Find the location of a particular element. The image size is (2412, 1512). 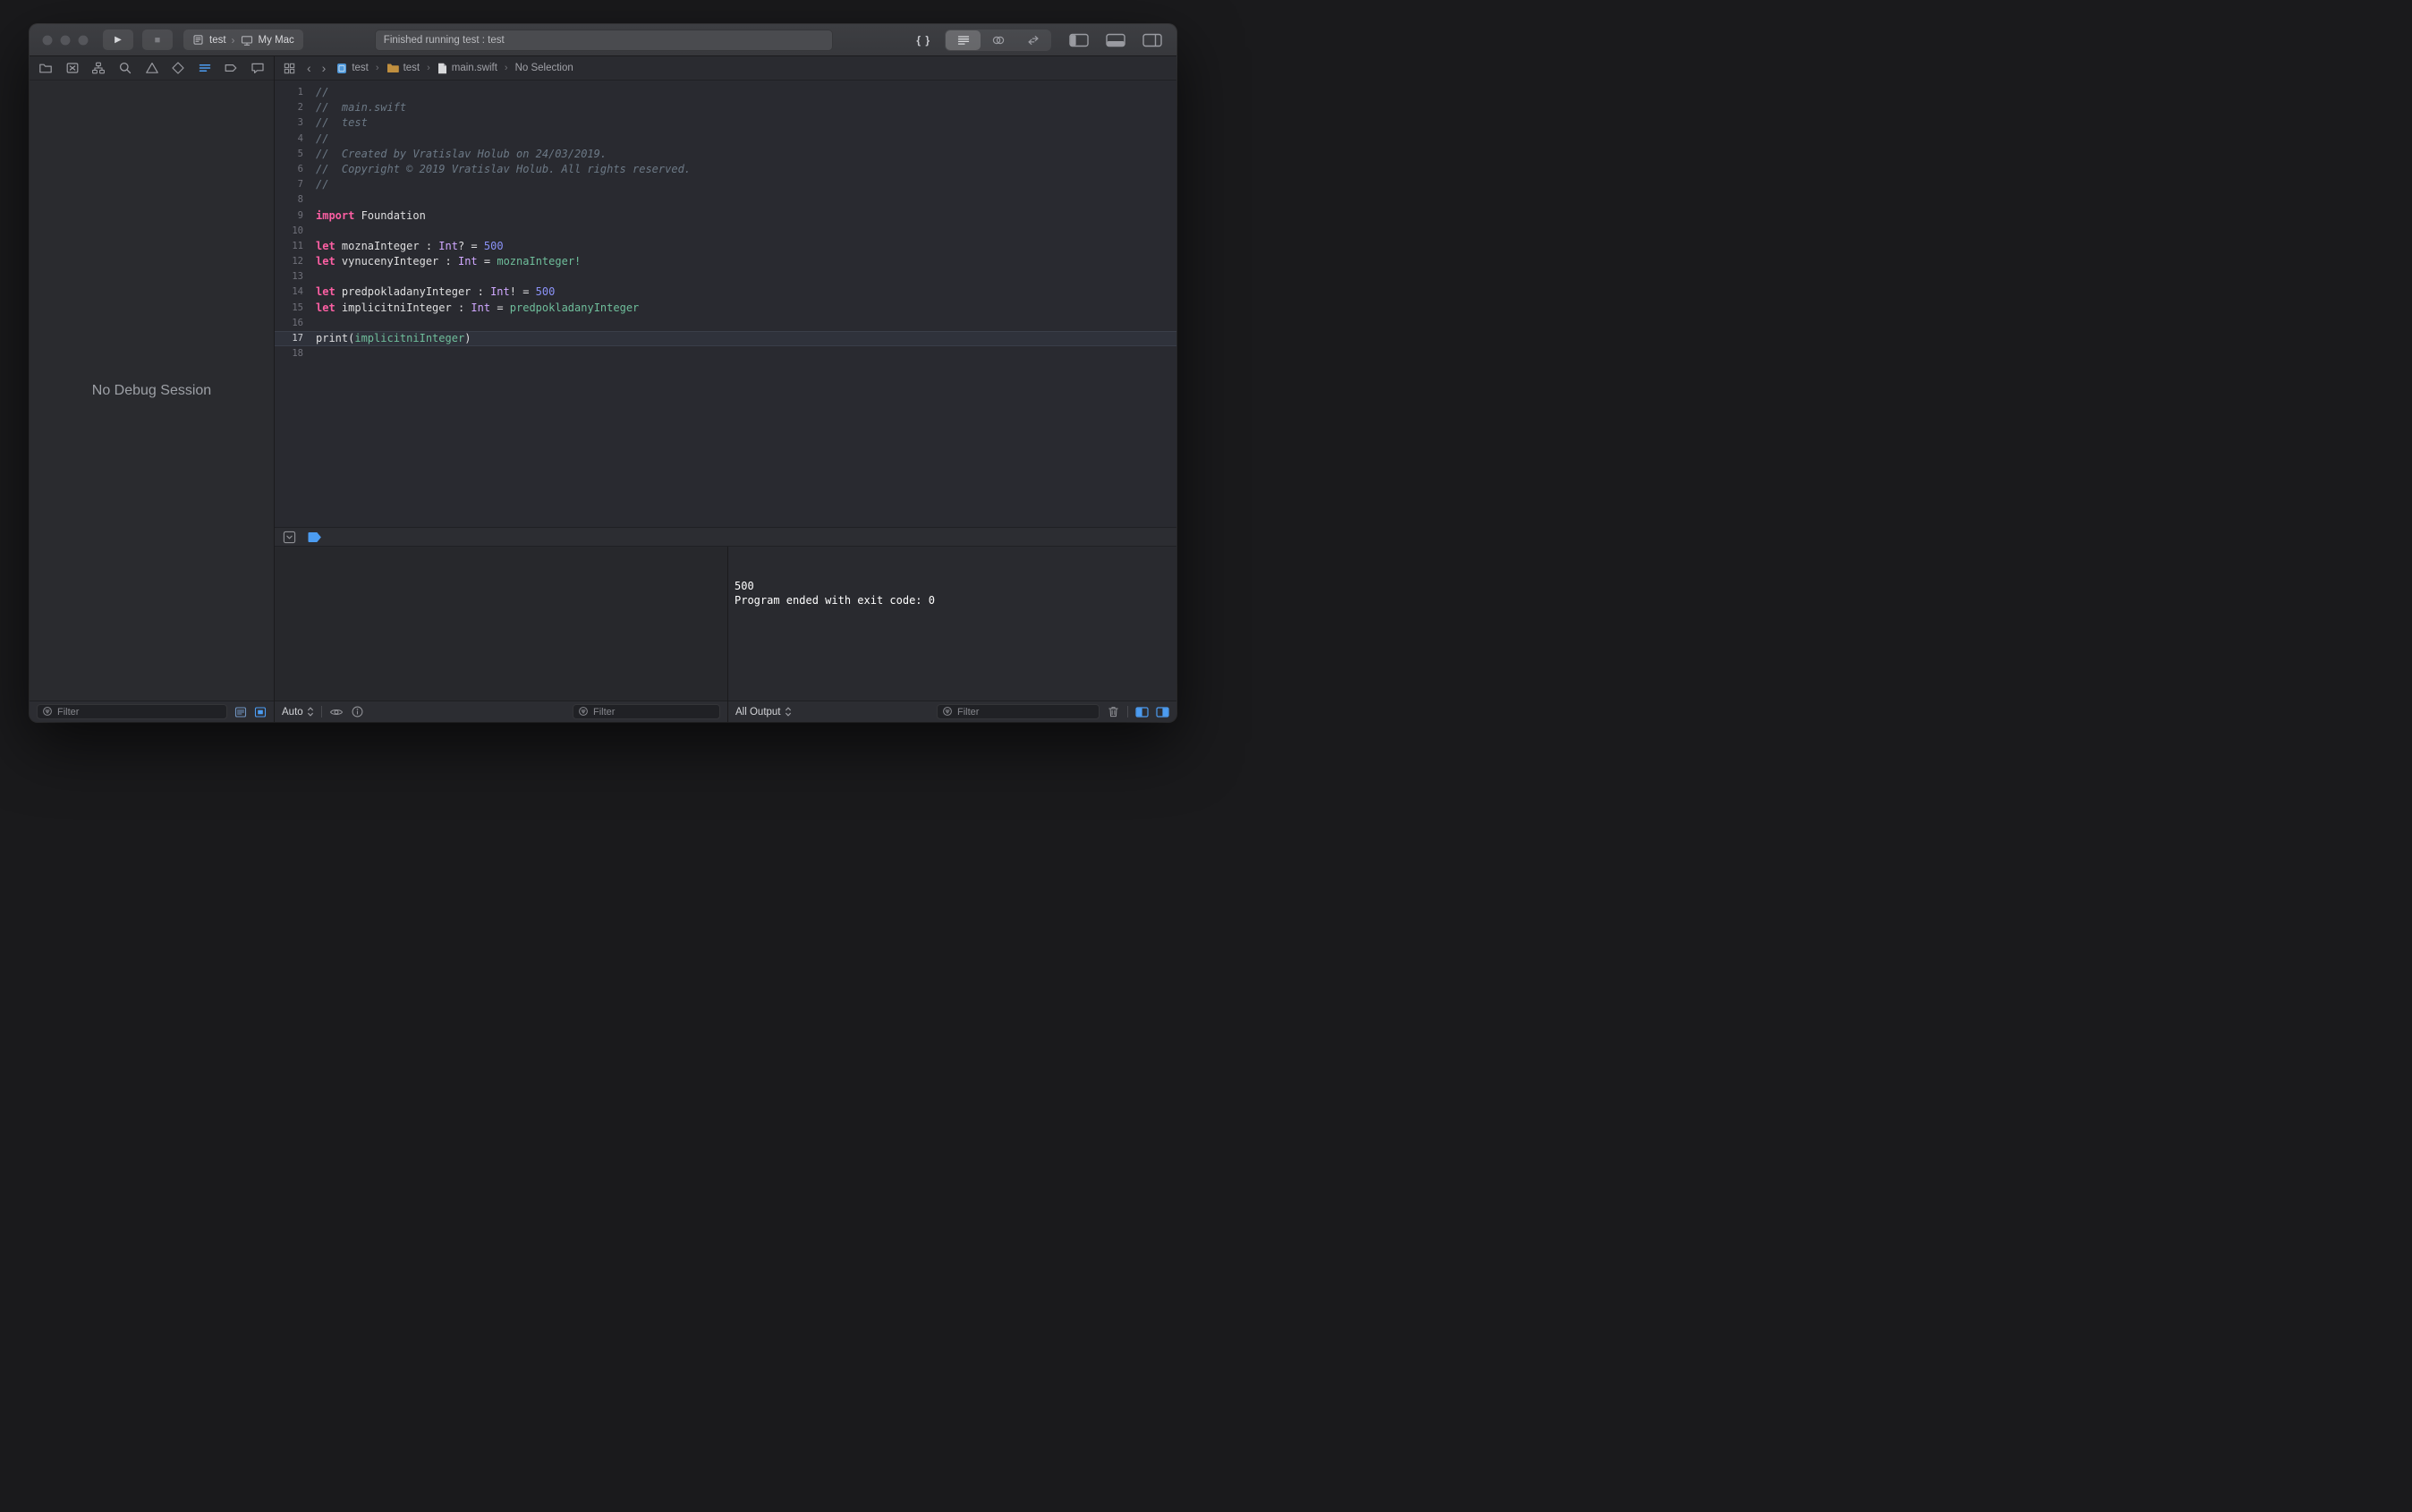

line-number: 4 is located at coordinates (300, 138).